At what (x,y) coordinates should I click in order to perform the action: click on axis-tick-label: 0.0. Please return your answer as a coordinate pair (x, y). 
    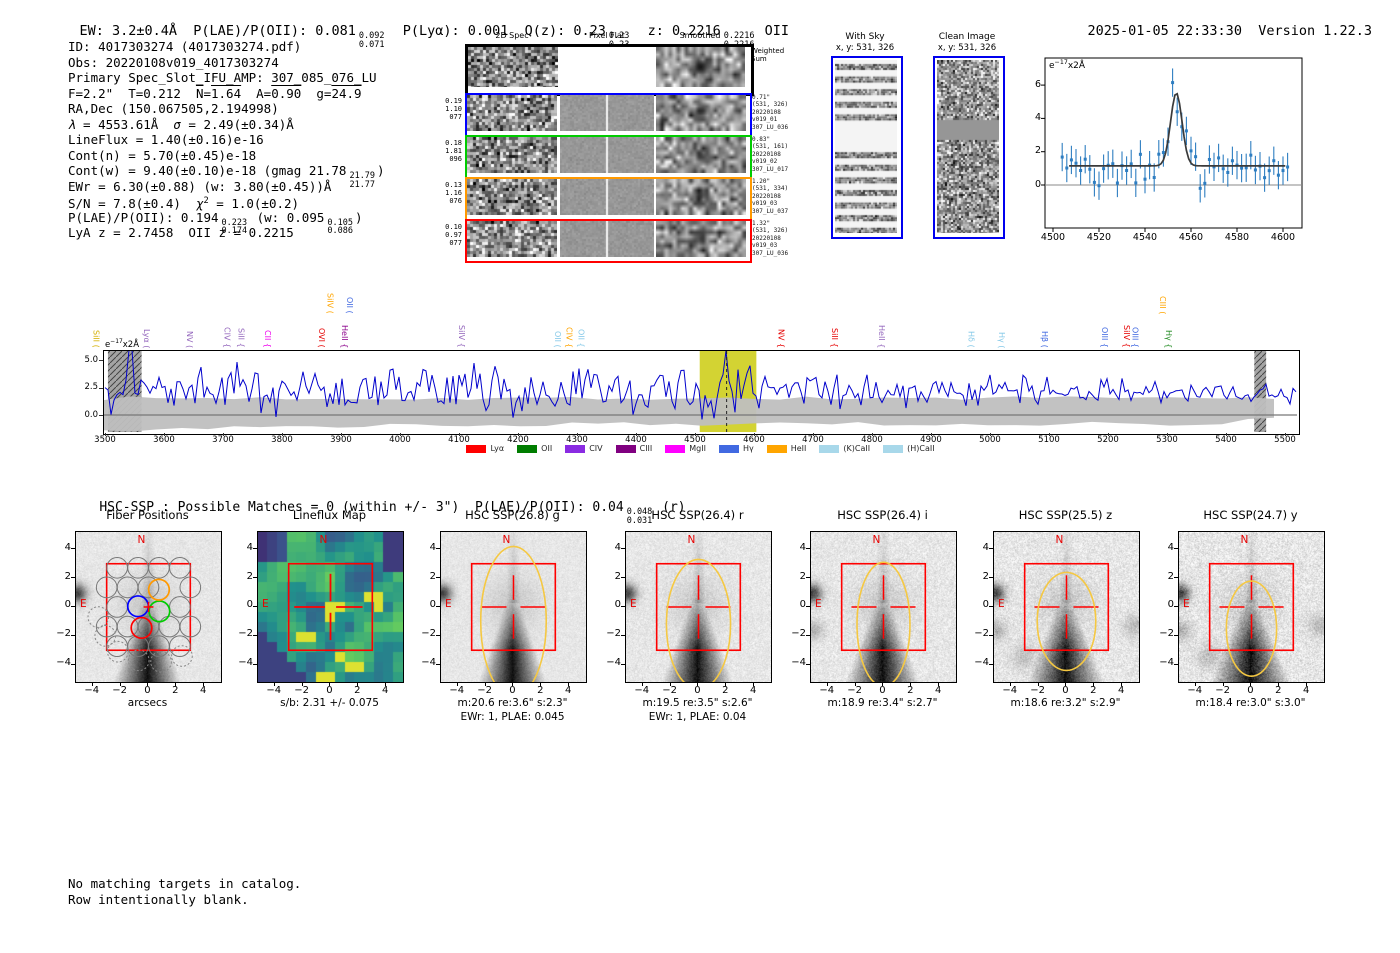
    Looking at the image, I should click on (91, 414).